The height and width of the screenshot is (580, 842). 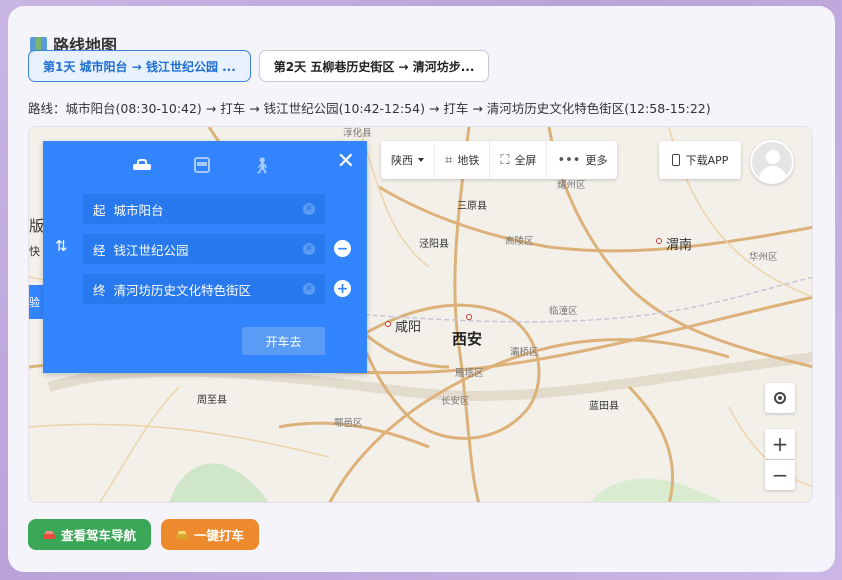 I want to click on map-label-yanta: 雁塔区, so click(x=469, y=373).